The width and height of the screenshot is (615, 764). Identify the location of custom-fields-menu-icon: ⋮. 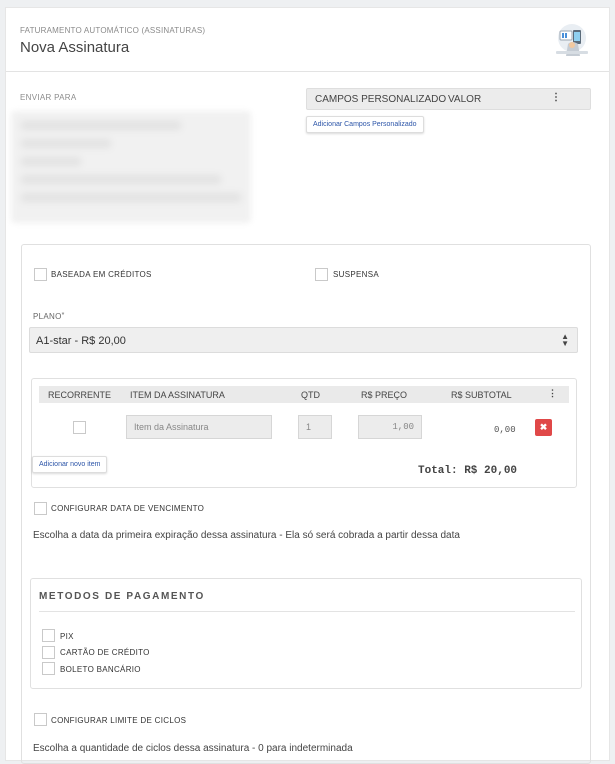
(556, 97).